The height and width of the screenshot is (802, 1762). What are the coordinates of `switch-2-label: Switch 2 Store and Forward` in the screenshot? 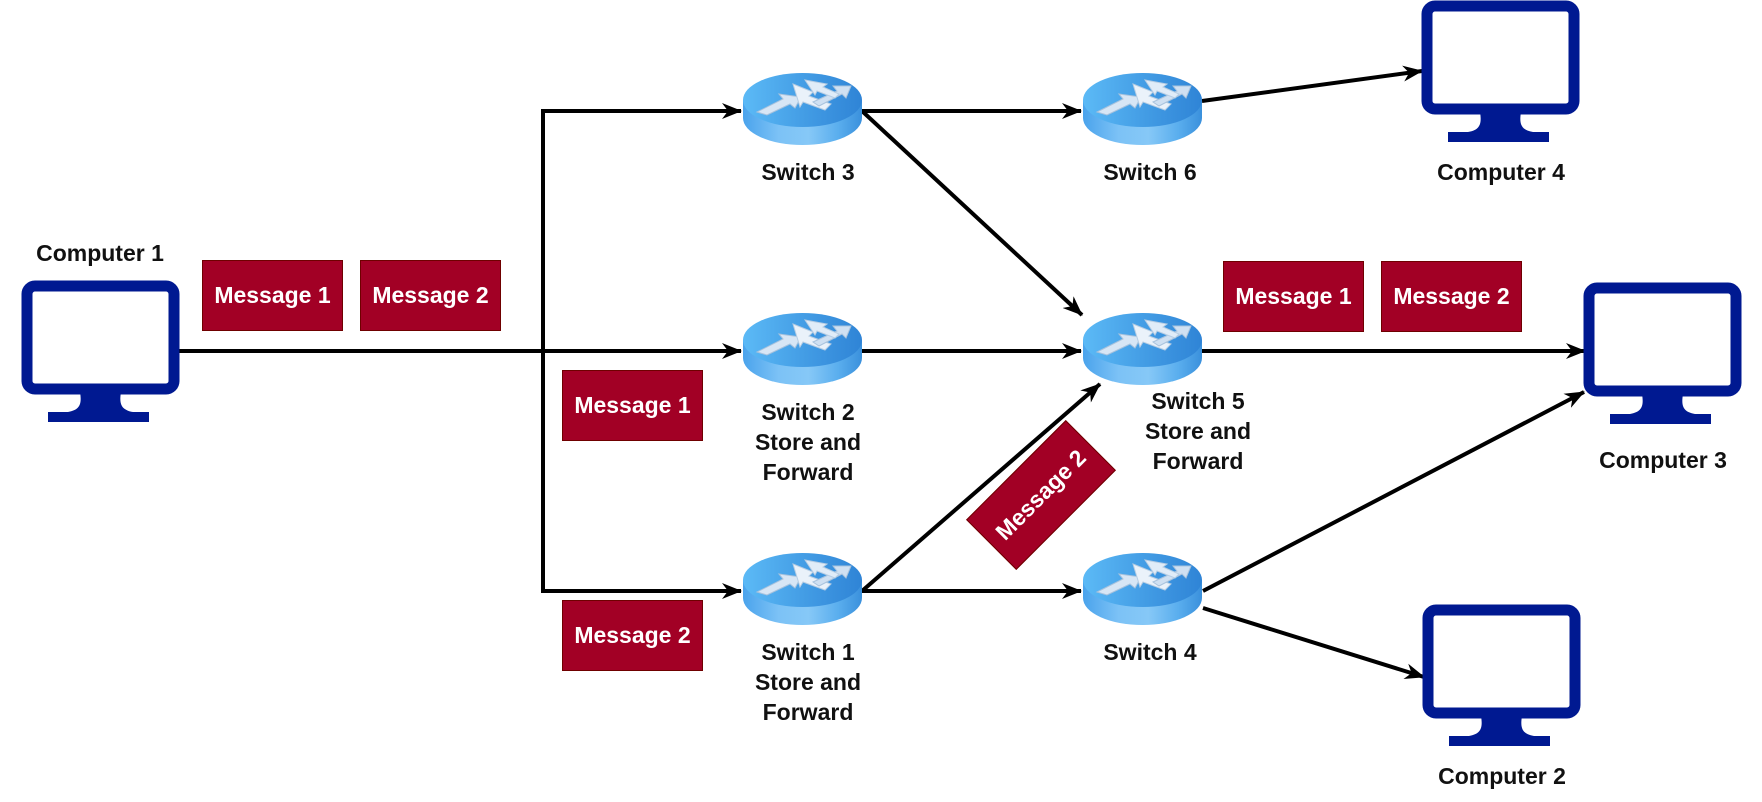 It's located at (808, 442).